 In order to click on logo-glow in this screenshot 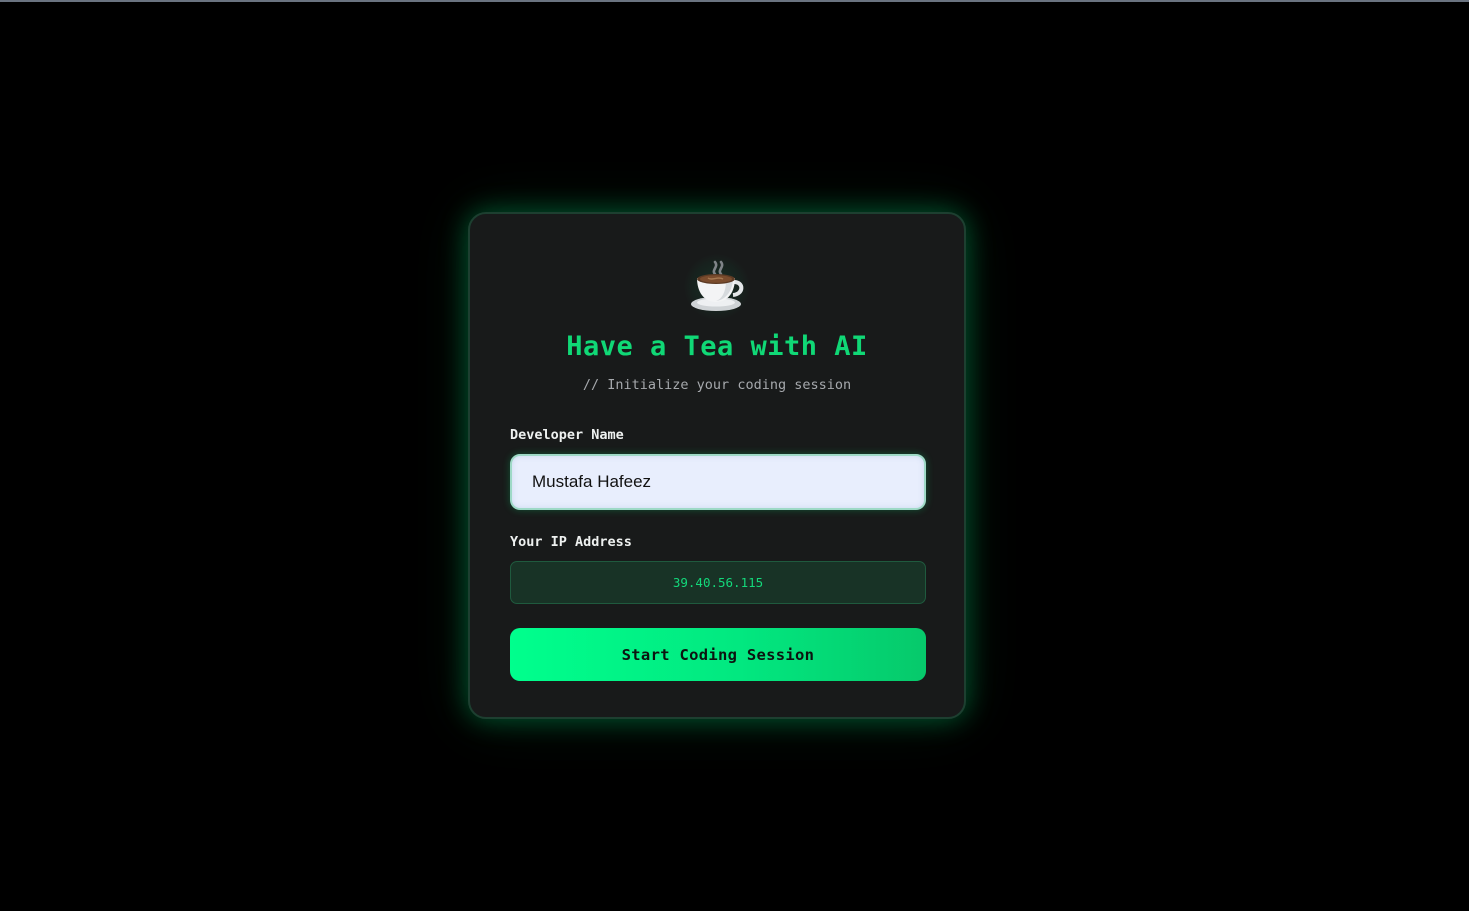, I will do `click(717, 287)`.